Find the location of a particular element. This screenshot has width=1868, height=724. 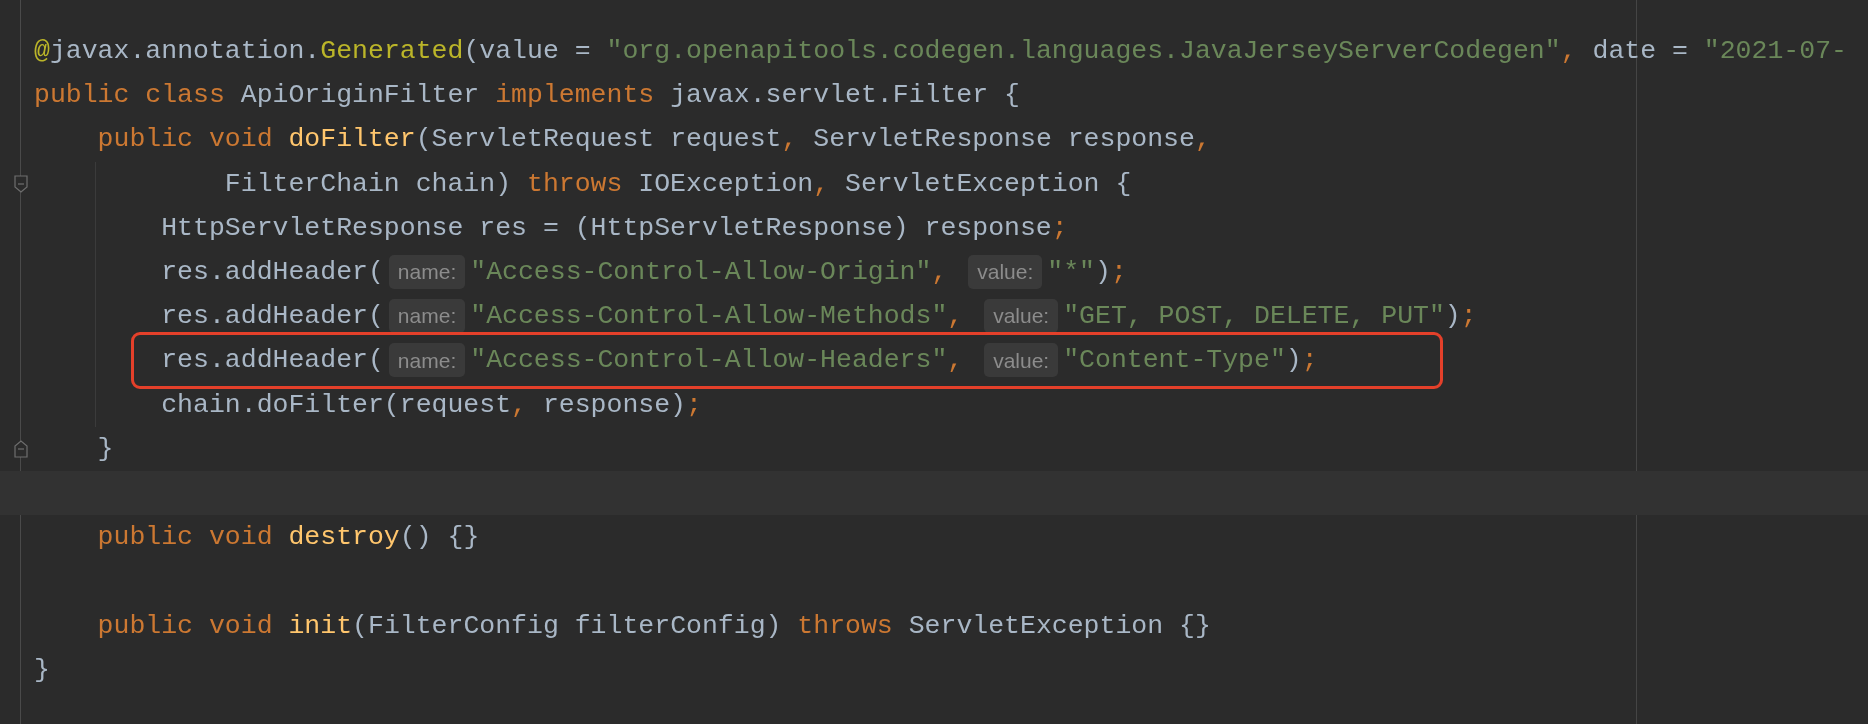

code-text: "Access-Control-Allow-Headers", is located at coordinates (717, 361).